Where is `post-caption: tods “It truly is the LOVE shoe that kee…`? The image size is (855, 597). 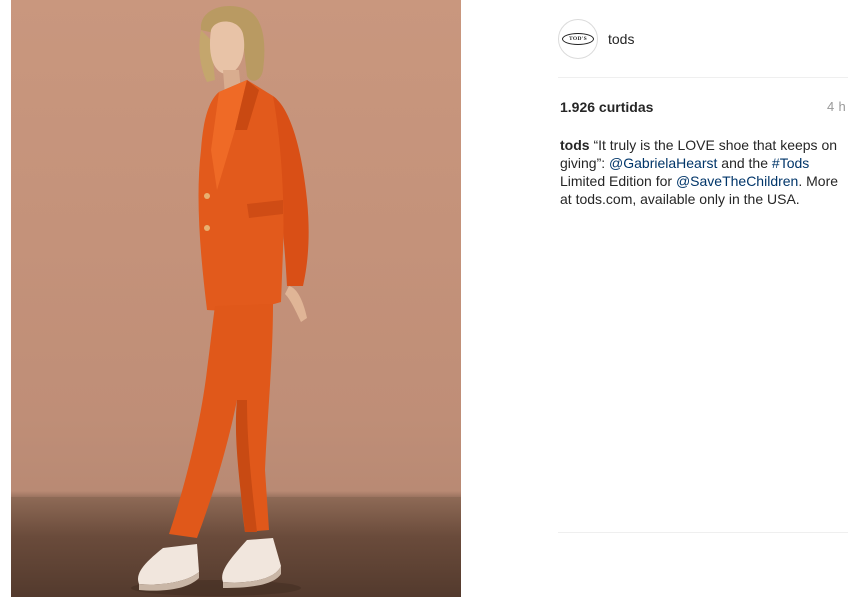 post-caption: tods “It truly is the LOVE shoe that kee… is located at coordinates (705, 172).